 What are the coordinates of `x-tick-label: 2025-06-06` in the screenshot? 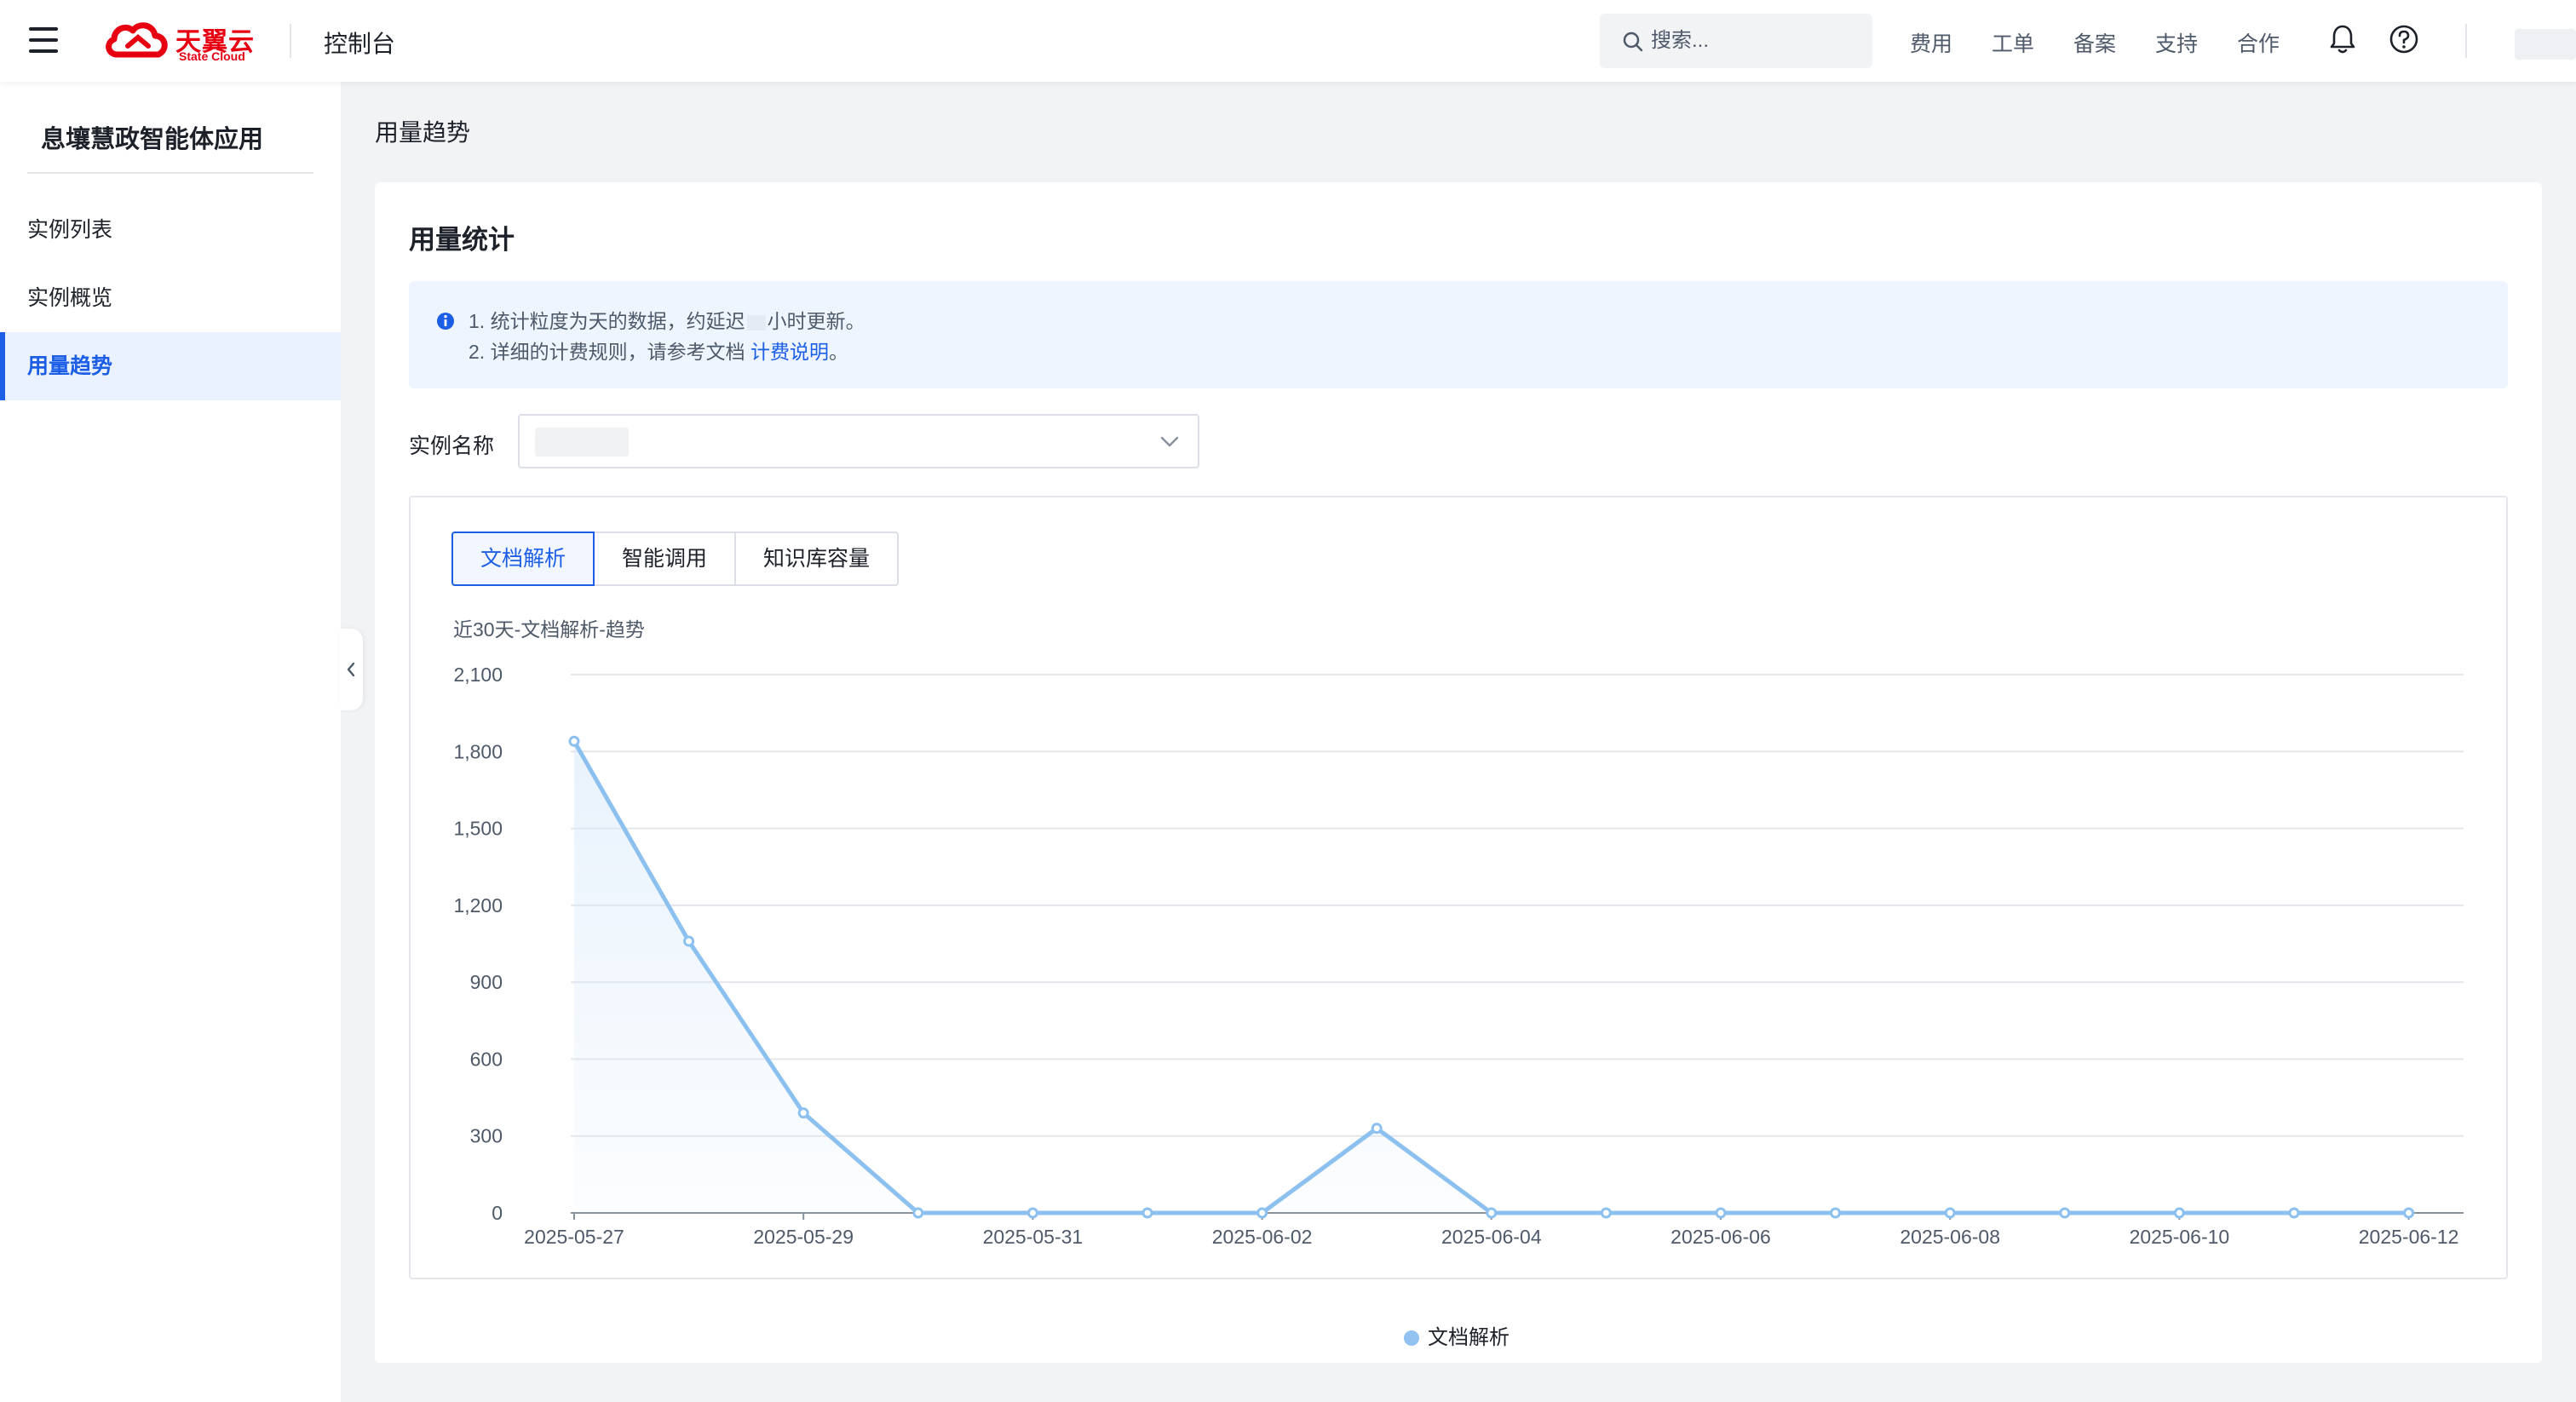 It's located at (1721, 1237).